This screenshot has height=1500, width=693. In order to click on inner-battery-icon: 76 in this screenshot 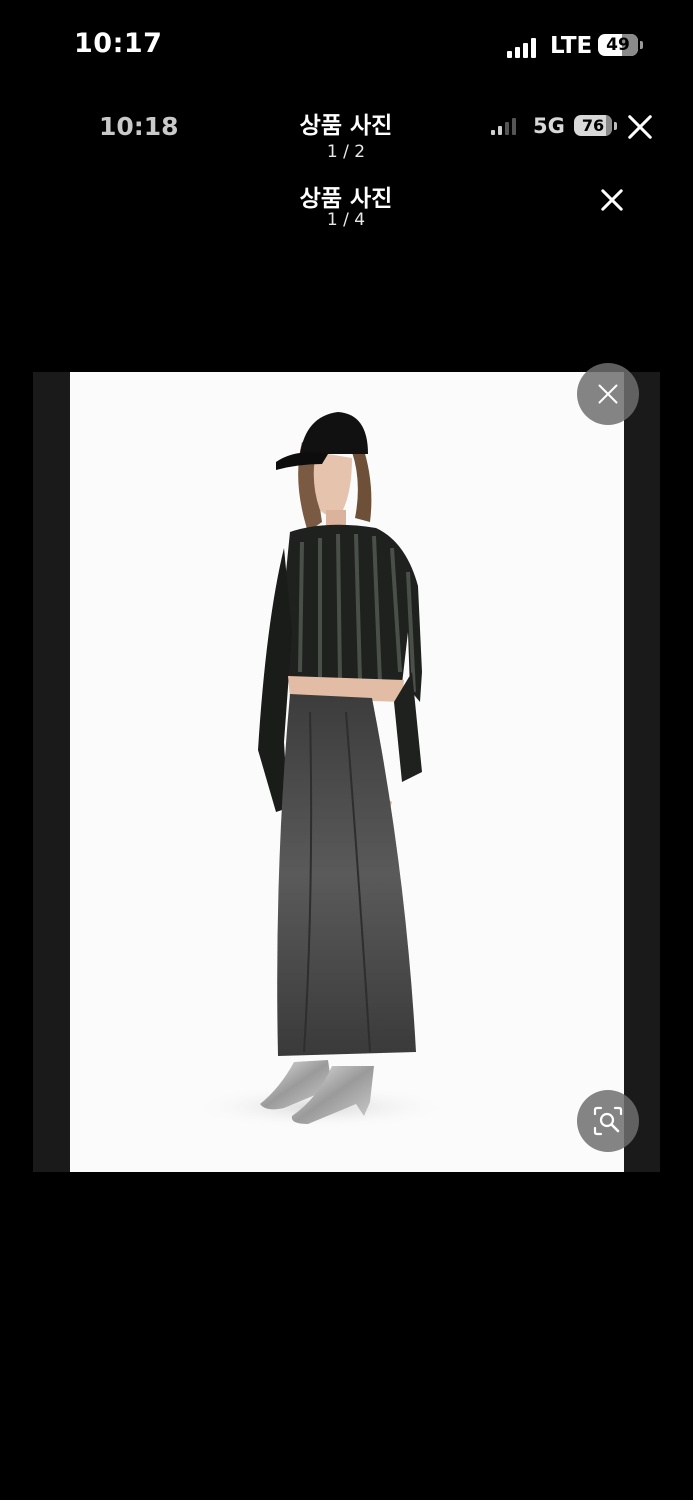, I will do `click(595, 125)`.